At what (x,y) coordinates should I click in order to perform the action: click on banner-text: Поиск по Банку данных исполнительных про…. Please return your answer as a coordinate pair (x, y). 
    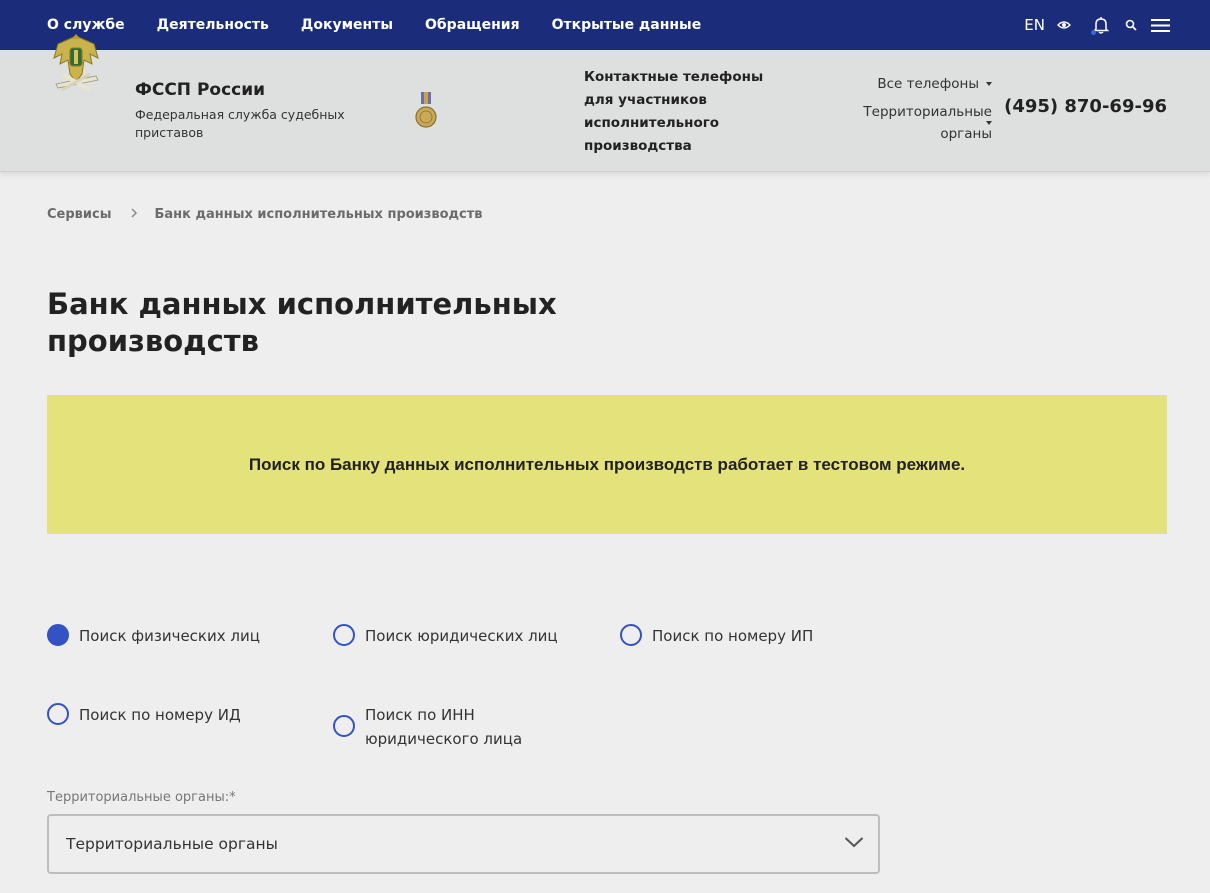
    Looking at the image, I should click on (607, 464).